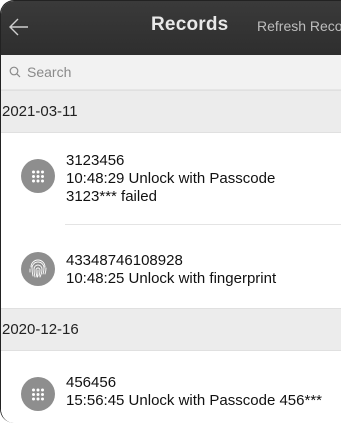  What do you see at coordinates (49, 72) in the screenshot?
I see `search-input: Search` at bounding box center [49, 72].